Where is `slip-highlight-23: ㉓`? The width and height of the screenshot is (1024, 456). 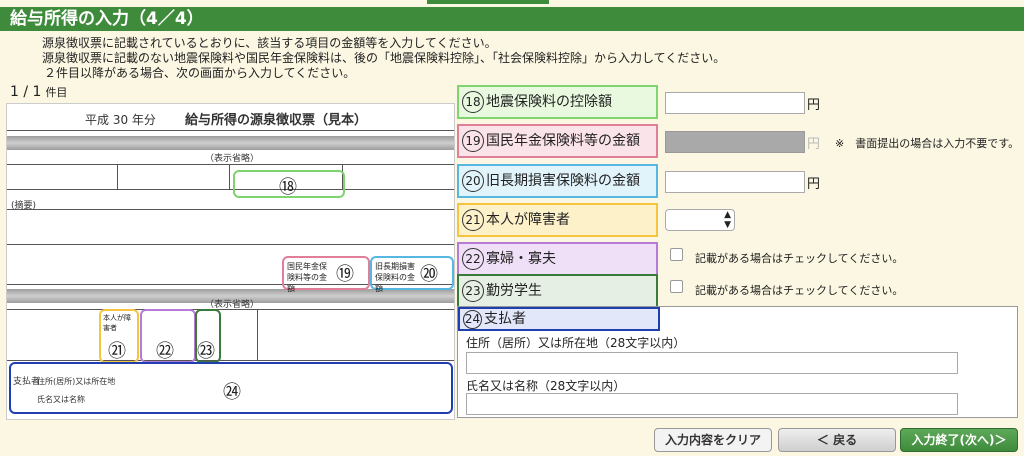
slip-highlight-23: ㉓ is located at coordinates (208, 336).